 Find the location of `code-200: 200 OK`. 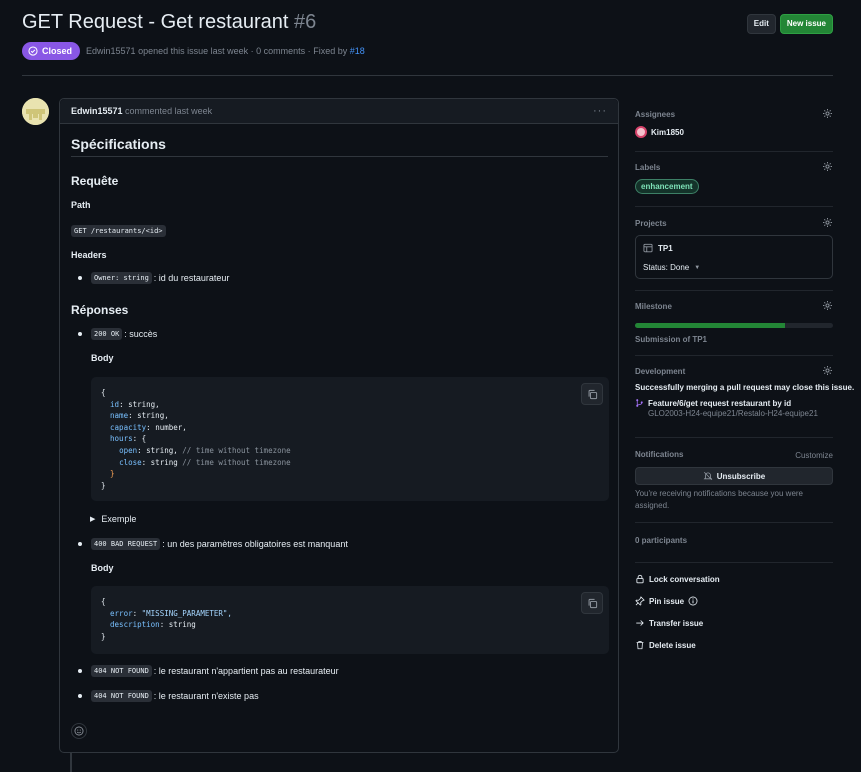

code-200: 200 OK is located at coordinates (107, 334).